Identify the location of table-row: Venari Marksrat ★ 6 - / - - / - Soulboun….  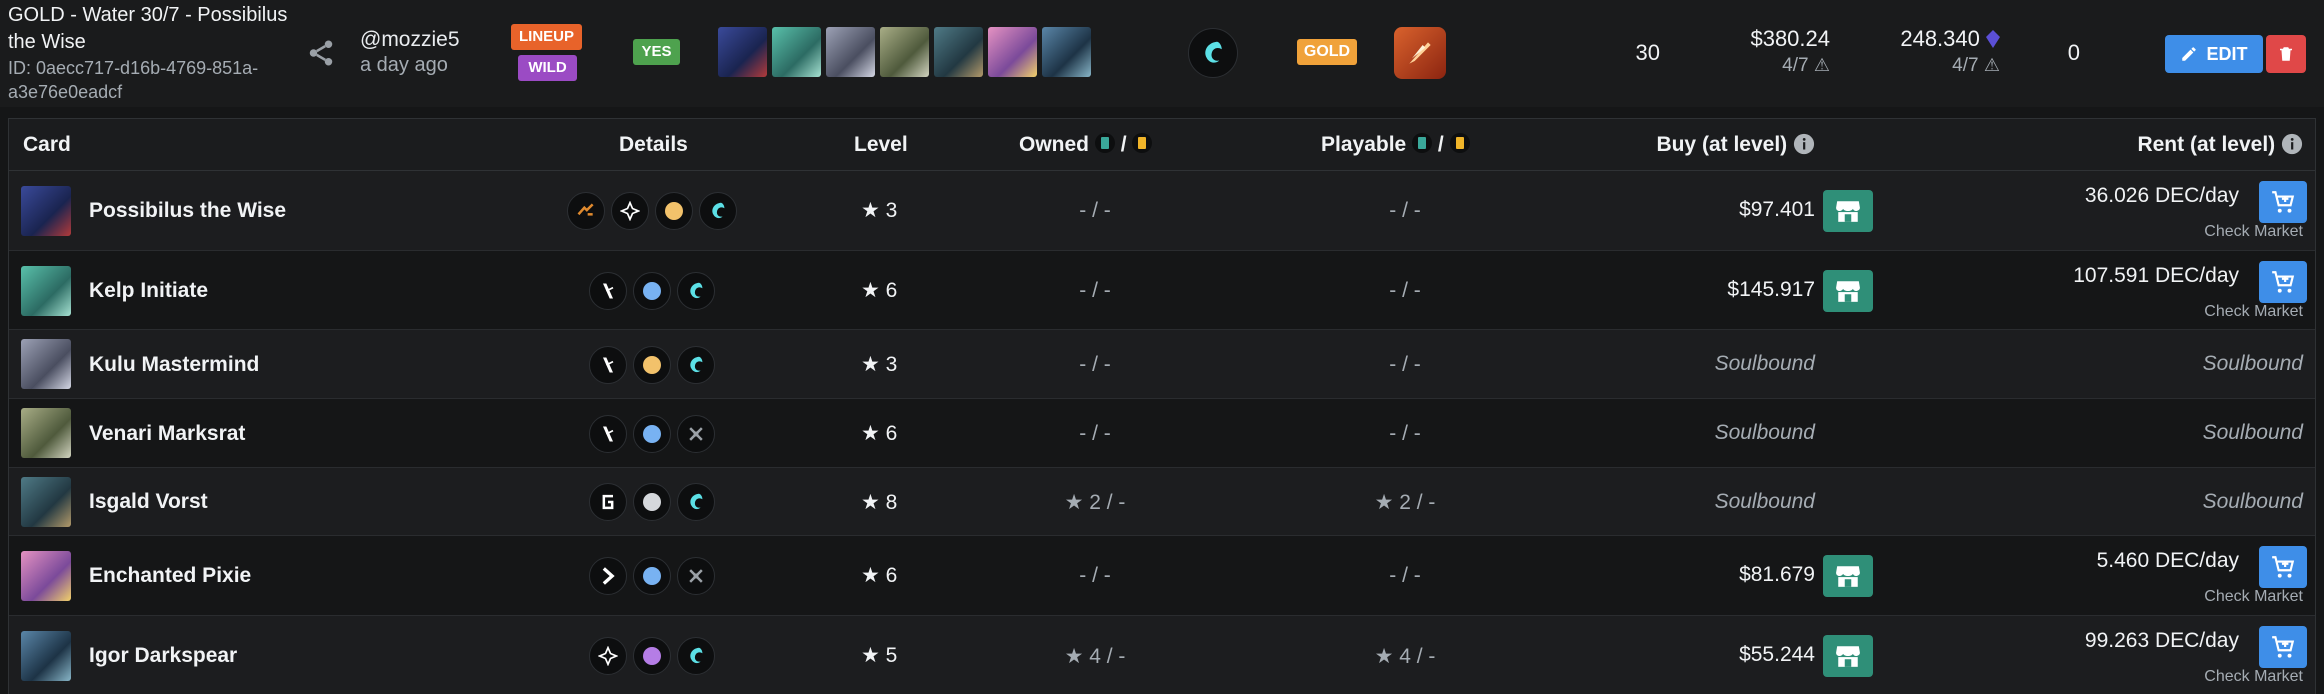
(1162, 433).